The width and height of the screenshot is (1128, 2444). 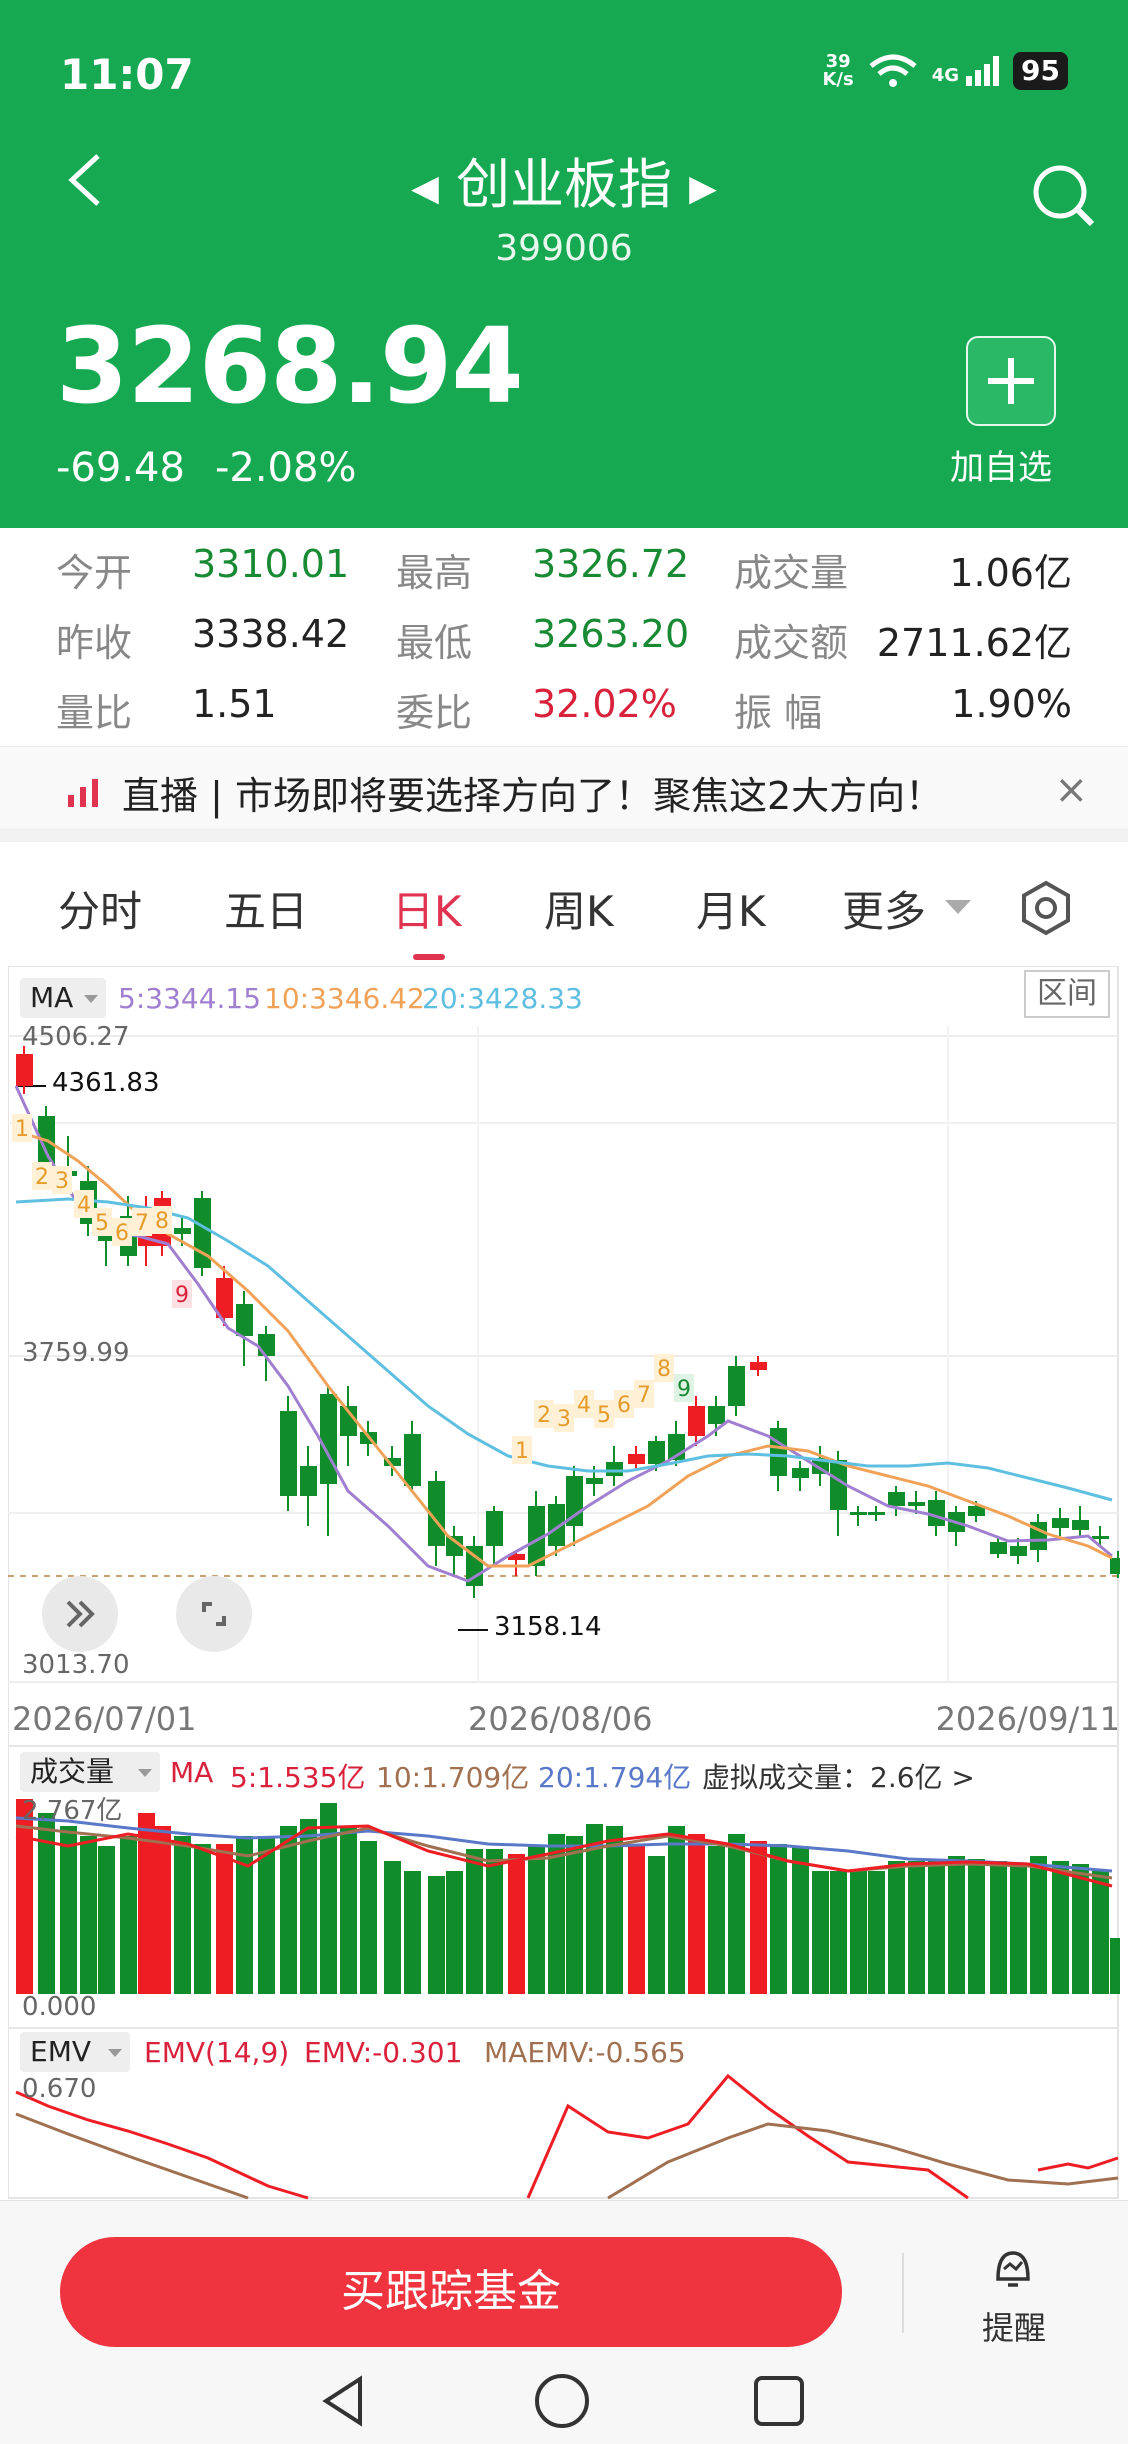 I want to click on vol-ma-label: MA, so click(x=192, y=1772).